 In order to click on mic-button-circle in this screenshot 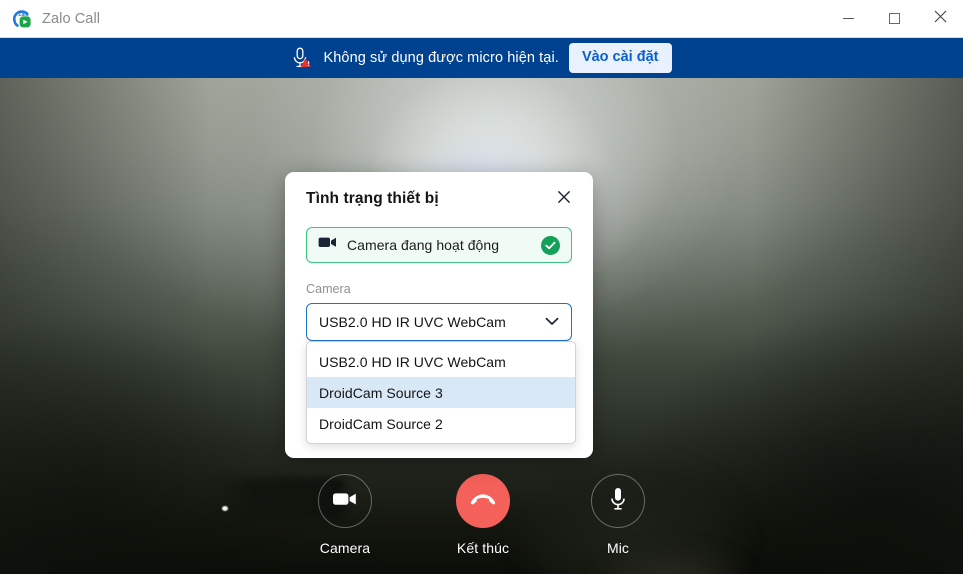, I will do `click(618, 501)`.